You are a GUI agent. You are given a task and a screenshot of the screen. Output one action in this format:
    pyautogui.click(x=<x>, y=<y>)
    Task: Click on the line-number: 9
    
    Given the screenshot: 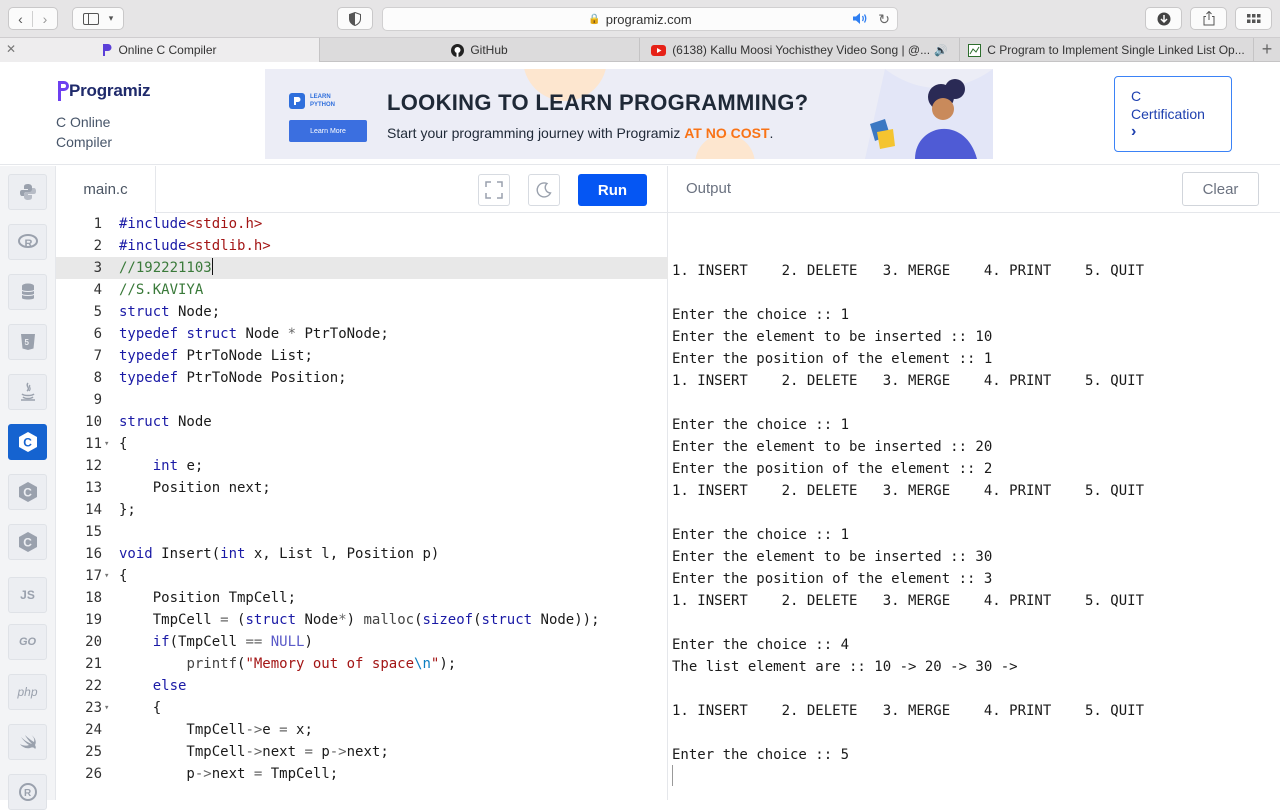 What is the action you would take?
    pyautogui.click(x=97, y=400)
    